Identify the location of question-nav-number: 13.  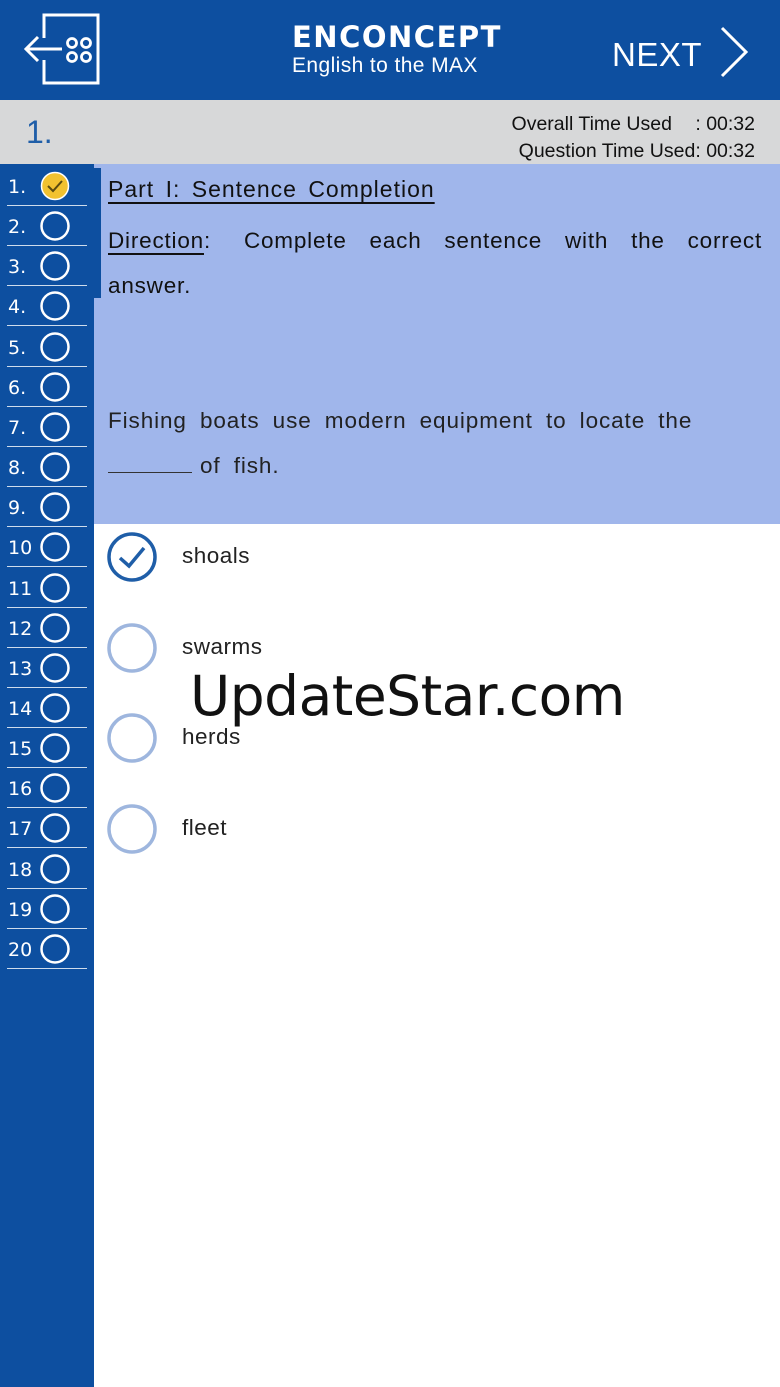
(20, 668).